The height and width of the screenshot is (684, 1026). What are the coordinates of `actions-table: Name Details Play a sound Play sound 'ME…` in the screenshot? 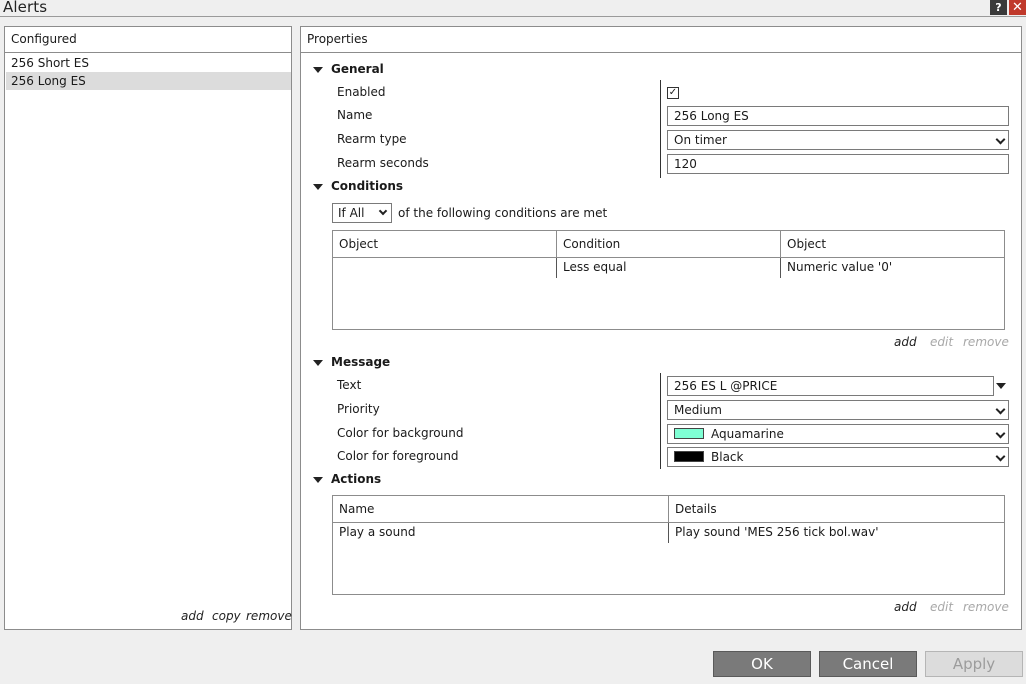 It's located at (668, 545).